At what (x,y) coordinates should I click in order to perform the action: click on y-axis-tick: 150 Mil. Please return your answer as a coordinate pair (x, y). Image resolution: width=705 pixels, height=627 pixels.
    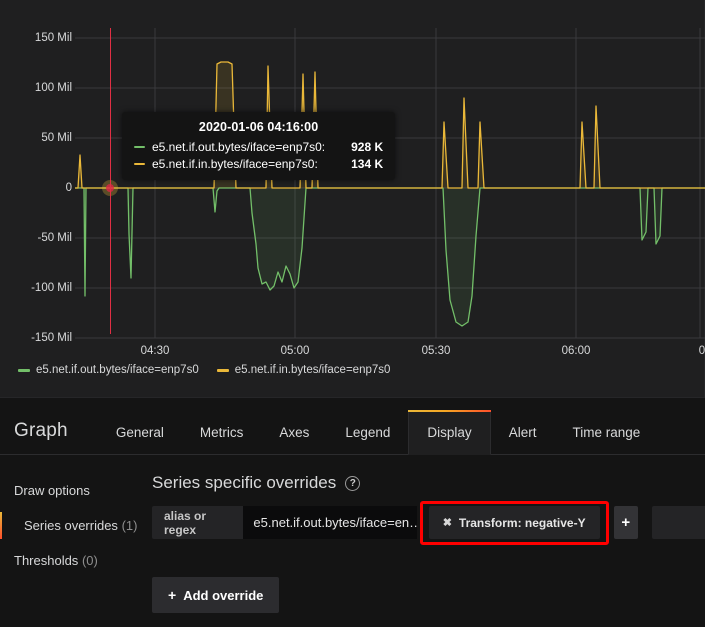
    Looking at the image, I should click on (53, 38).